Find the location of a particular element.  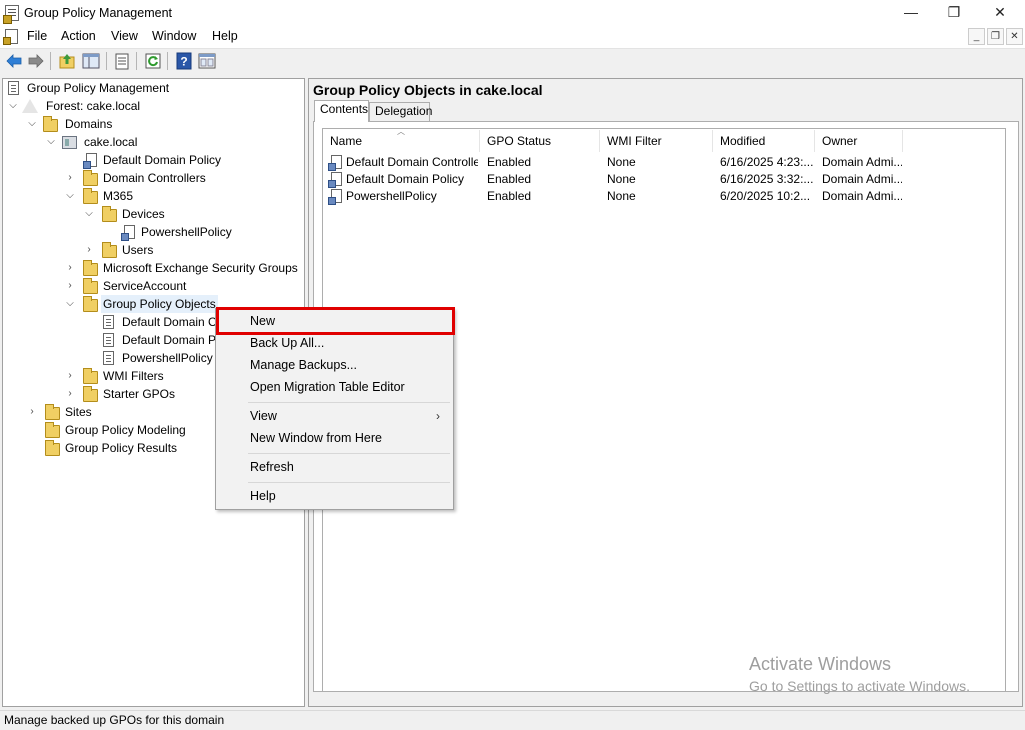

context-menu-item-refresh: Refresh is located at coordinates (272, 467).